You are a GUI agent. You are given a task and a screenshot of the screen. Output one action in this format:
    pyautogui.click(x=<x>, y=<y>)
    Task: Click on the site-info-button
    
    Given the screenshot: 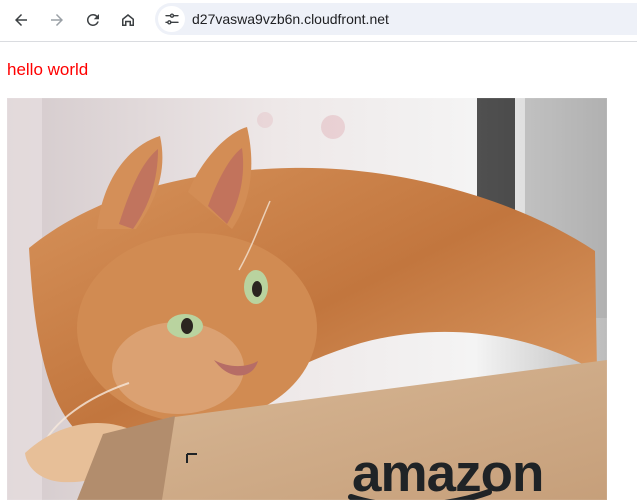 What is the action you would take?
    pyautogui.click(x=171, y=19)
    